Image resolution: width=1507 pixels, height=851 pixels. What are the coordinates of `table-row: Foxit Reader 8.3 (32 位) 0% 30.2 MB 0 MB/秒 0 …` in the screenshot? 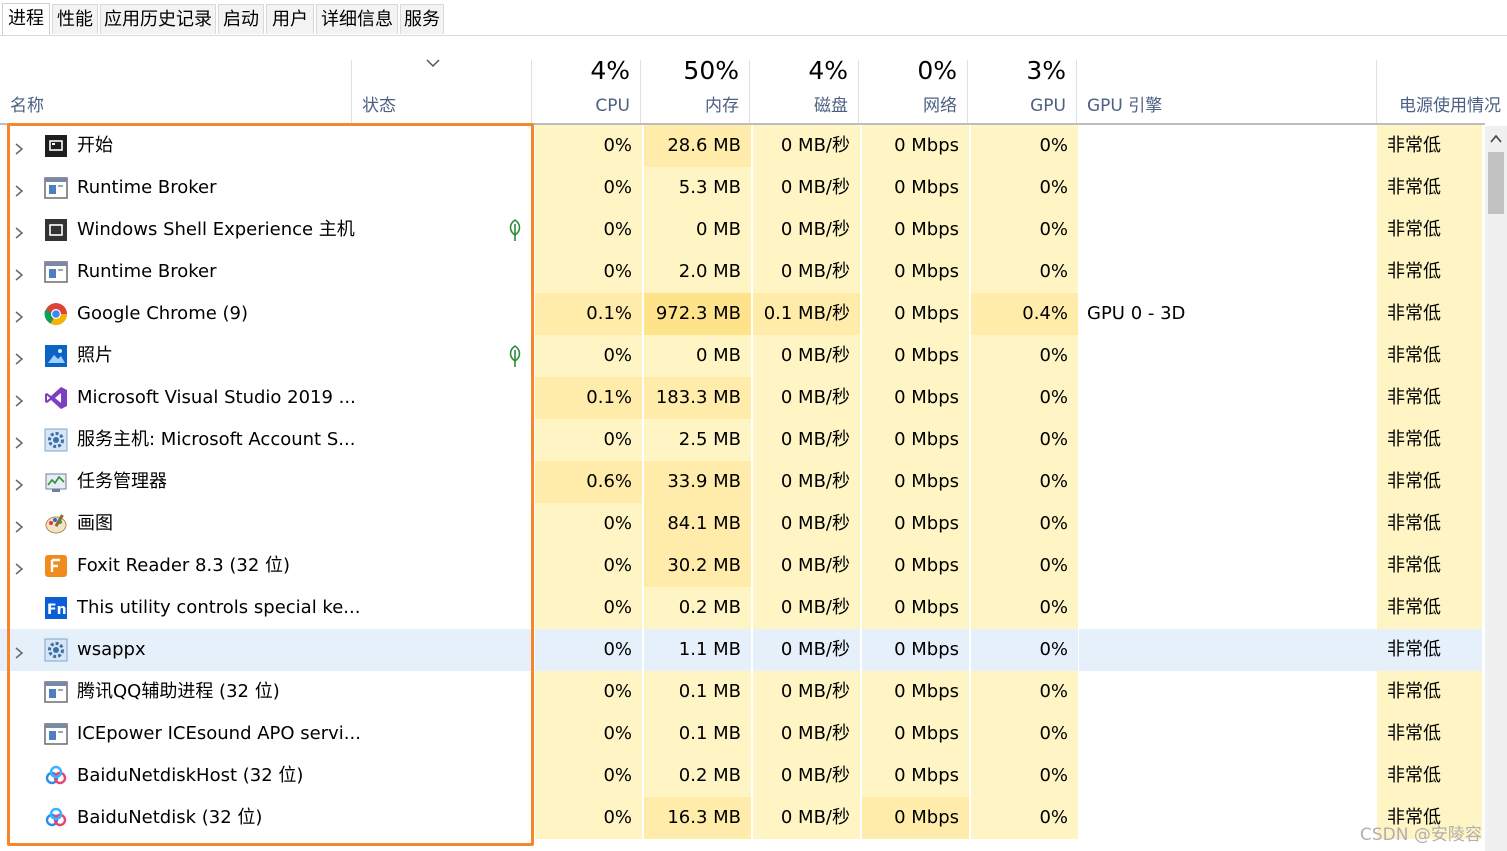 It's located at (741, 566).